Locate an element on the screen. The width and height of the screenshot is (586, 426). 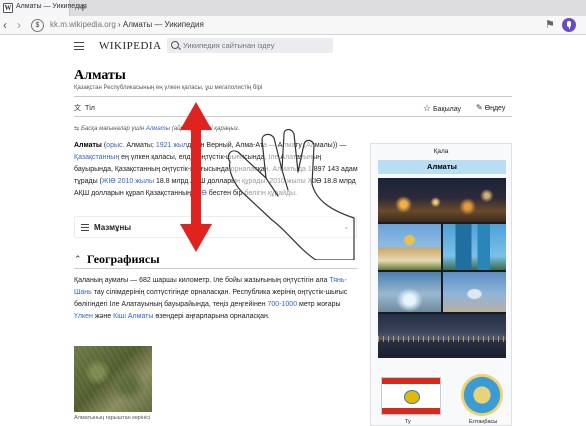
section-collapse-chevron-icon: ⌃ is located at coordinates (78, 259).